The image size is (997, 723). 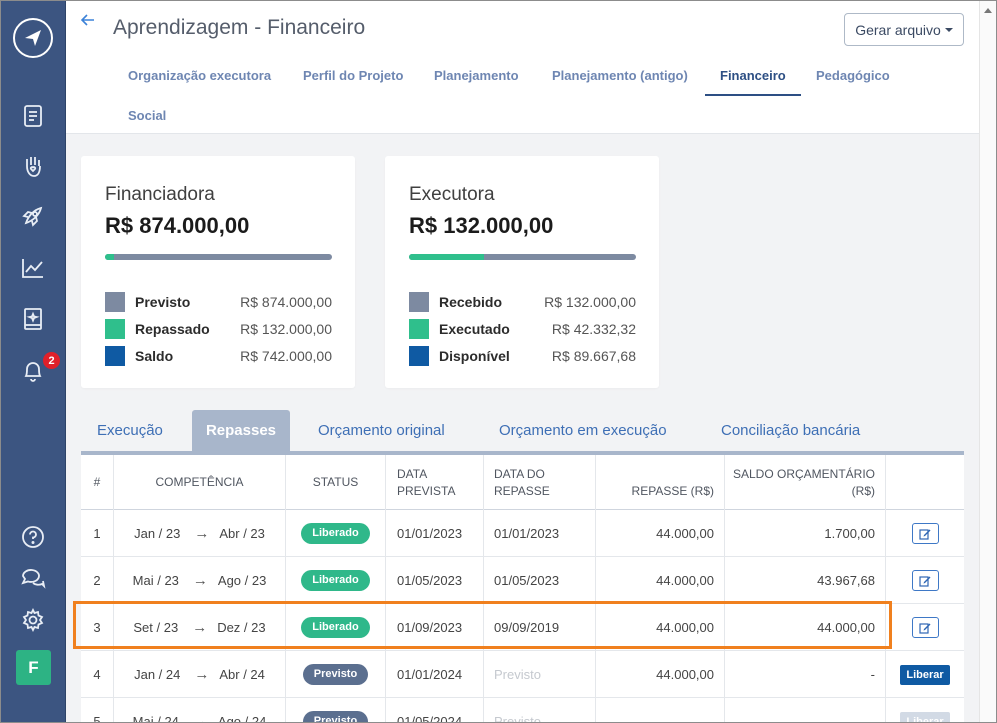 I want to click on hand-heart-icon, so click(x=33, y=166).